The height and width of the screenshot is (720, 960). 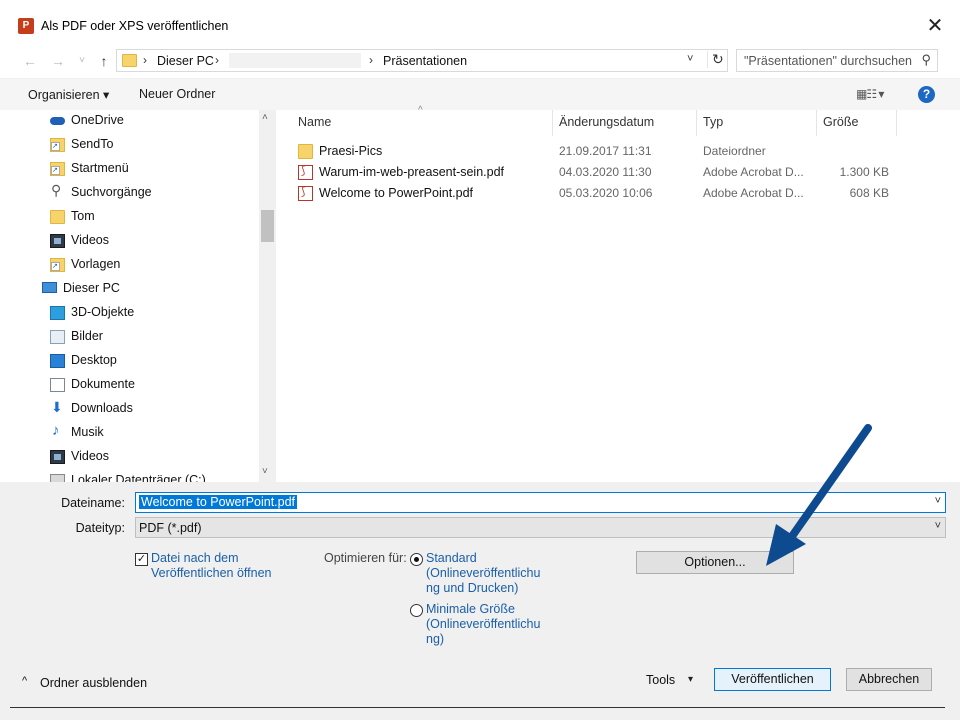 I want to click on nav-item-label: Tom, so click(x=83, y=216).